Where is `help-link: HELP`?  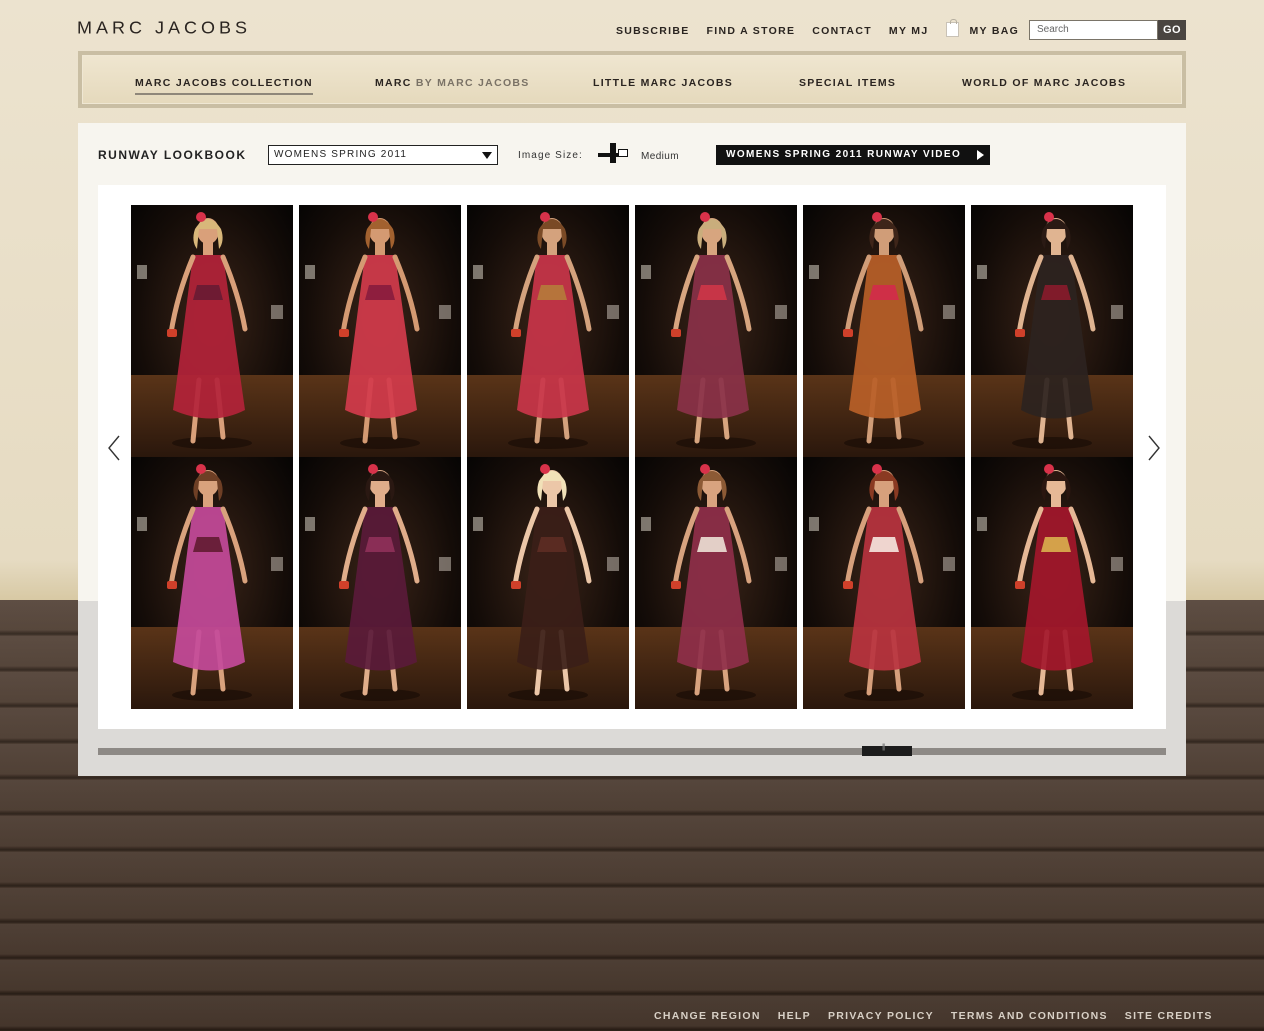 help-link: HELP is located at coordinates (794, 1016).